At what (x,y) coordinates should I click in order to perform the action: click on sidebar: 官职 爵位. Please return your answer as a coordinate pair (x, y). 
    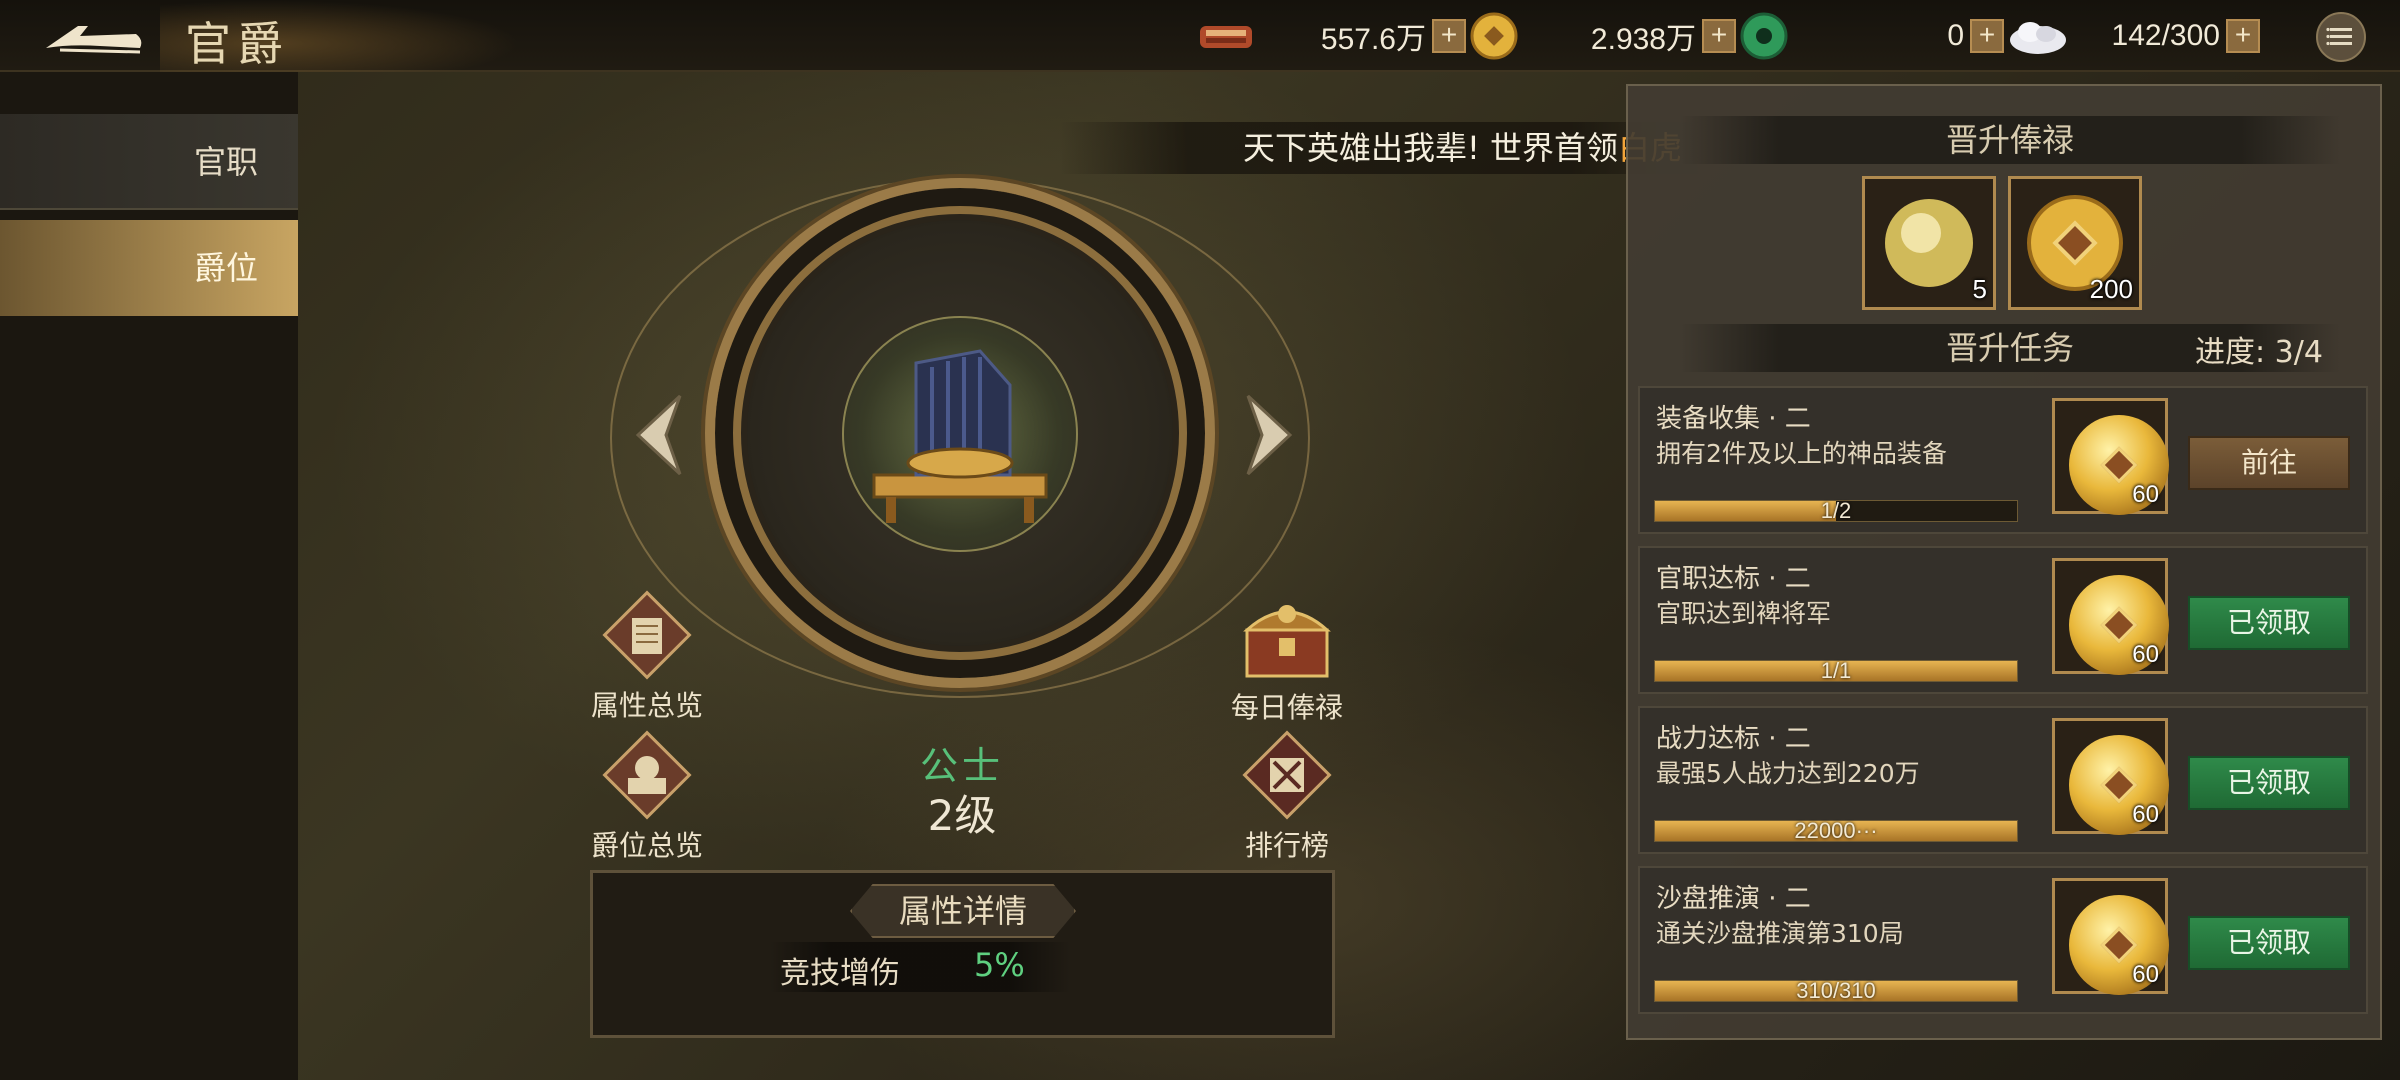
    Looking at the image, I should click on (149, 576).